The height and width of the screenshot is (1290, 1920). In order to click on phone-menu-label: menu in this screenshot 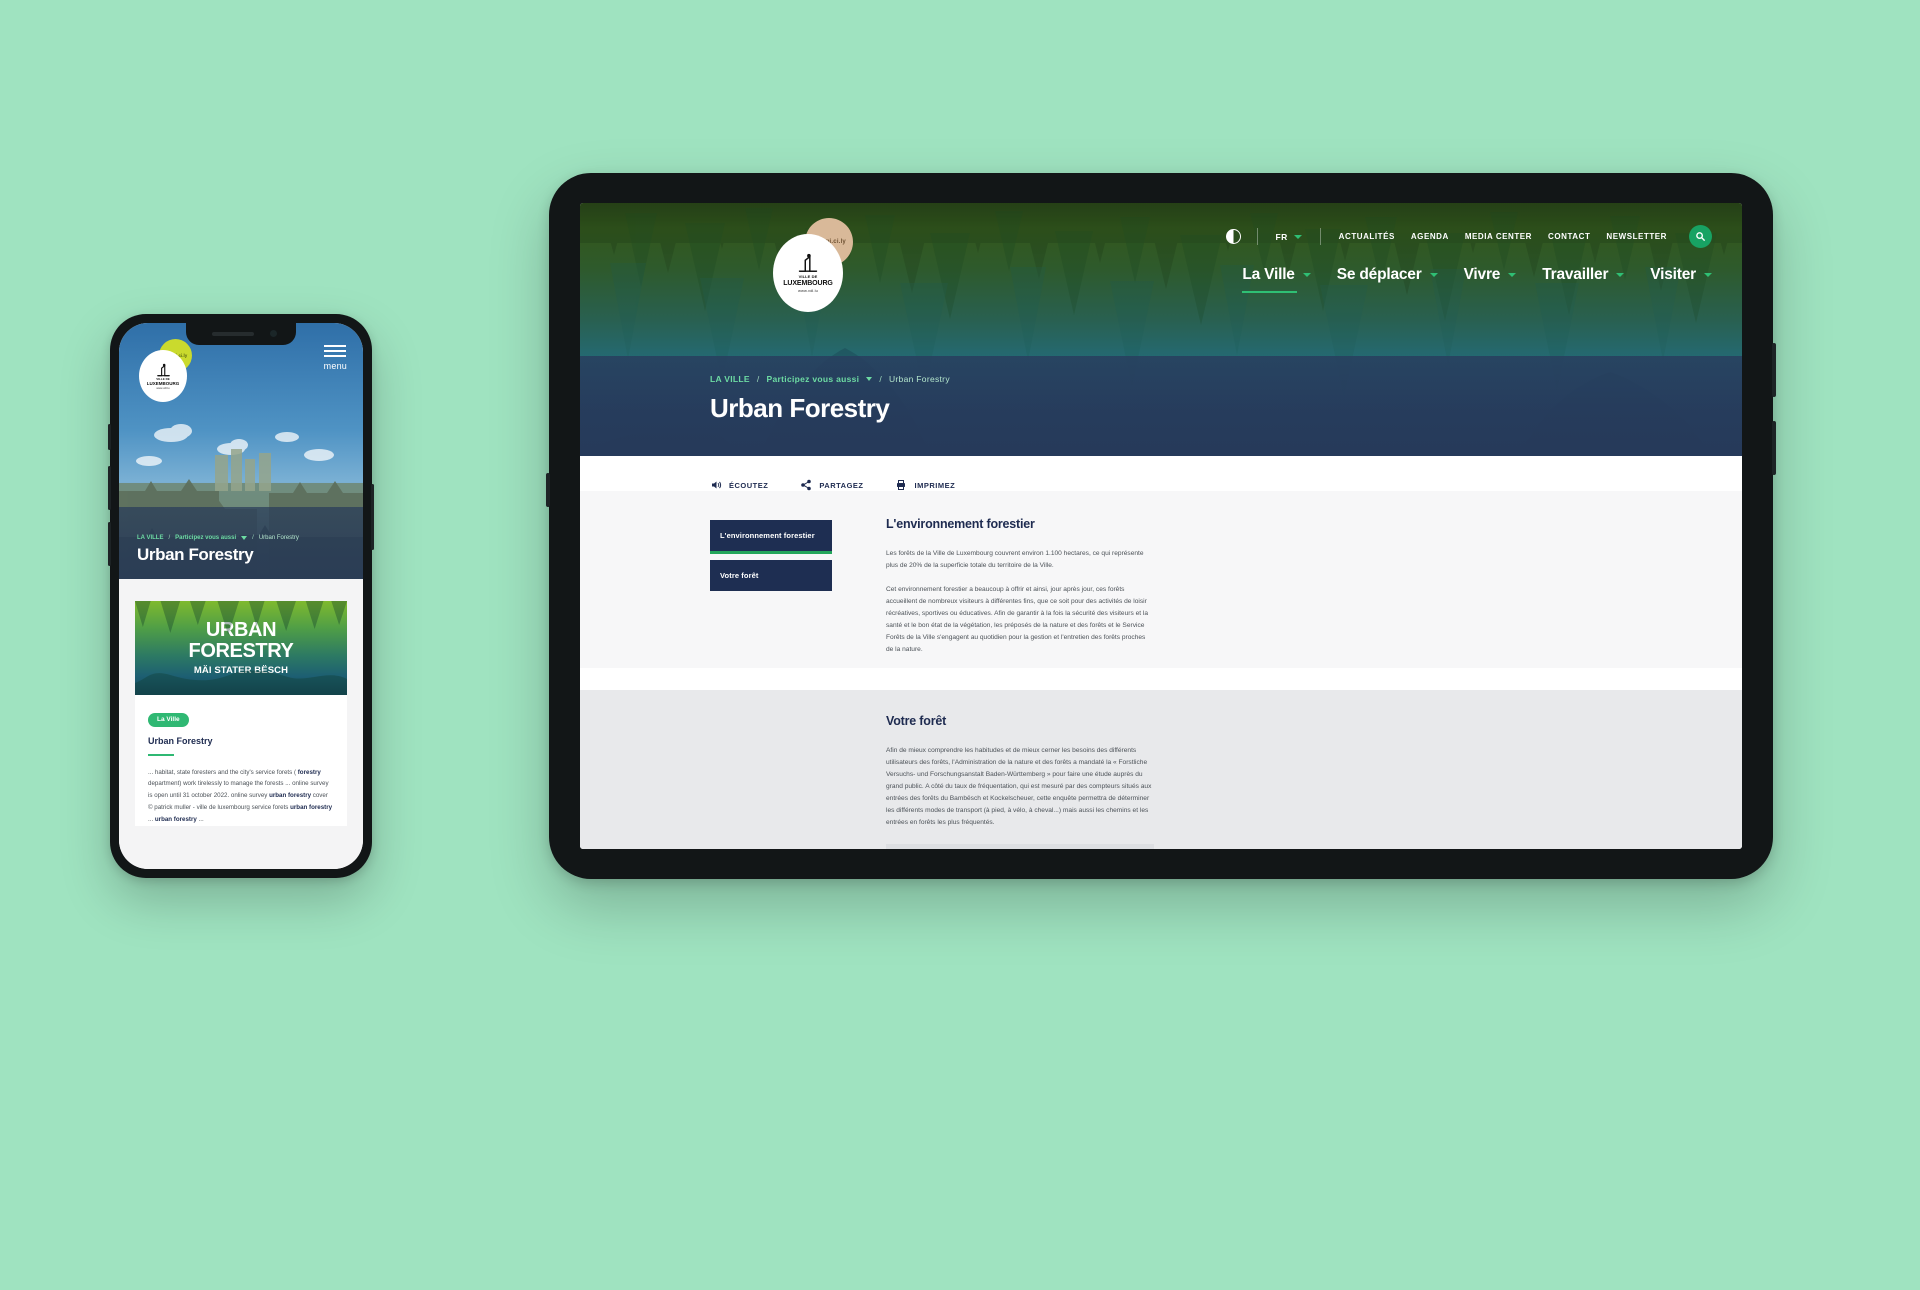, I will do `click(335, 366)`.